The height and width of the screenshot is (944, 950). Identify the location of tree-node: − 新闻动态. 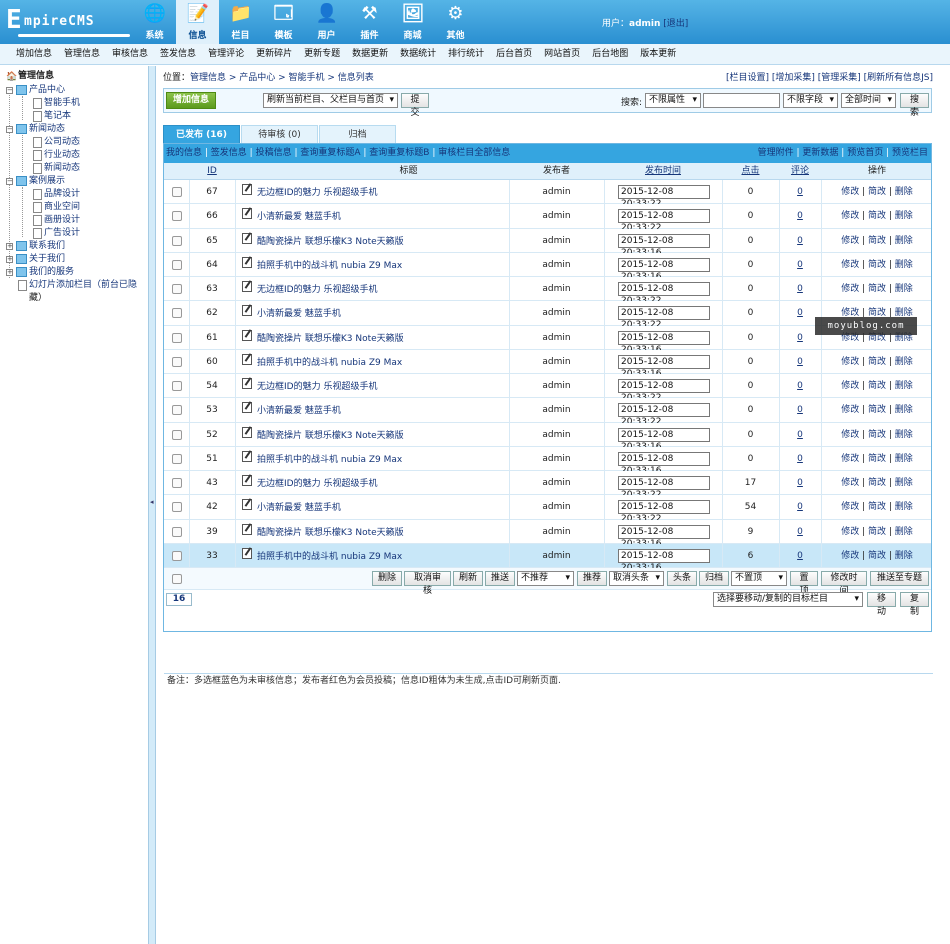
(74, 129).